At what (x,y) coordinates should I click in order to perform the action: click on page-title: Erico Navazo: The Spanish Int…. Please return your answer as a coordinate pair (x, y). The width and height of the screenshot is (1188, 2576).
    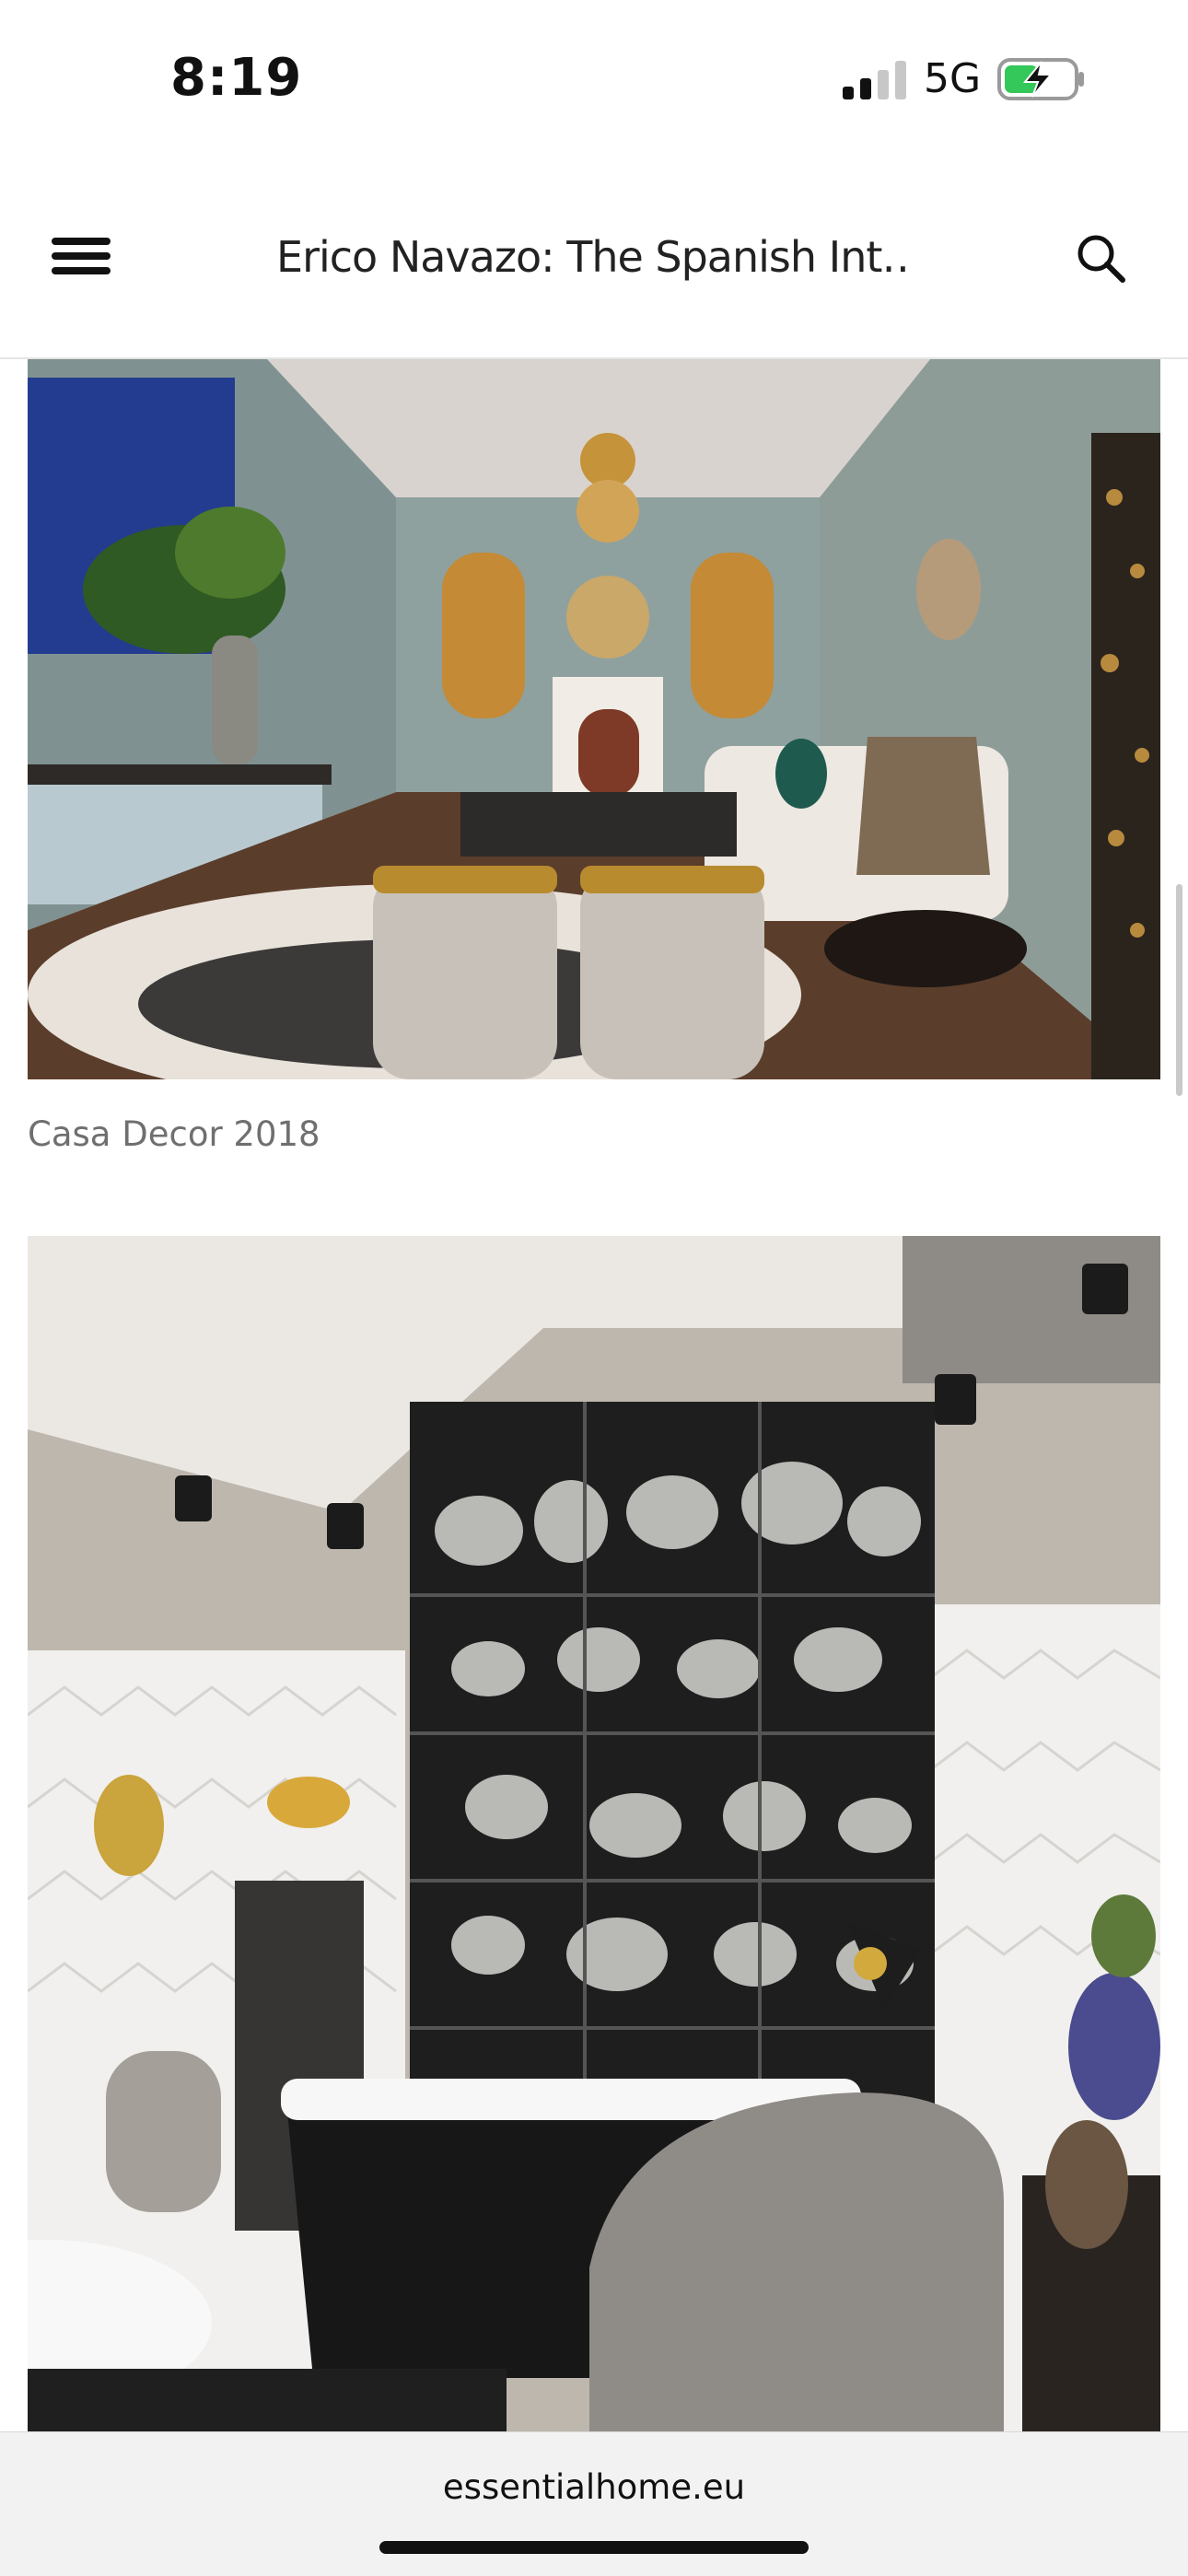
    Looking at the image, I should click on (594, 257).